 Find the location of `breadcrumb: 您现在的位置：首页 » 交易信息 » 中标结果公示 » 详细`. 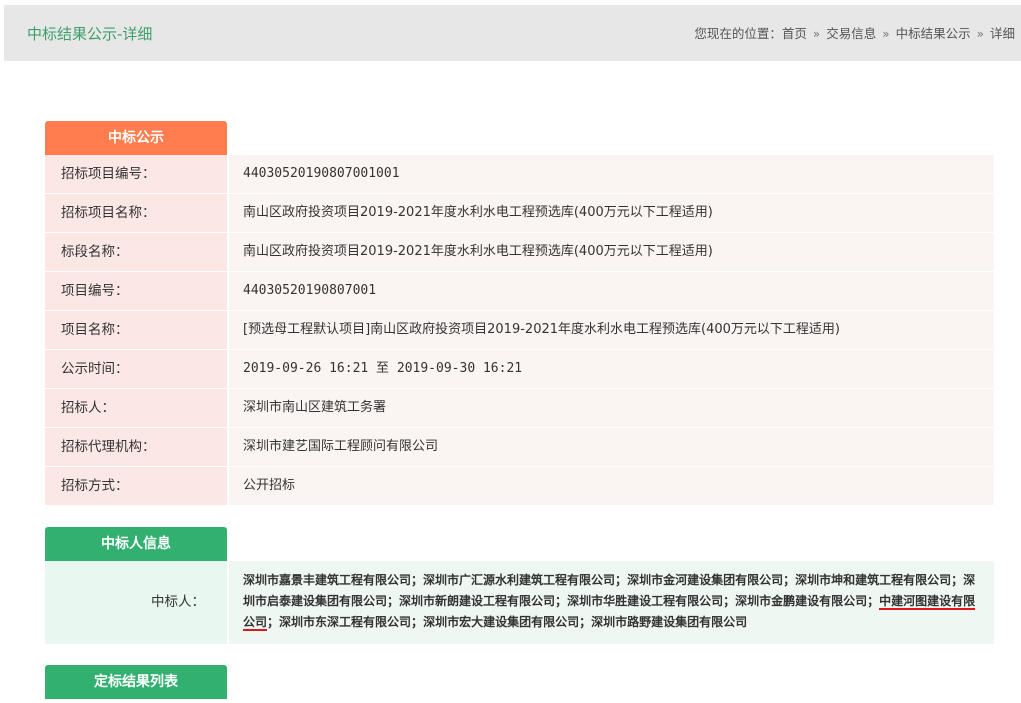

breadcrumb: 您现在的位置：首页 » 交易信息 » 中标结果公示 » 详细 is located at coordinates (854, 32).